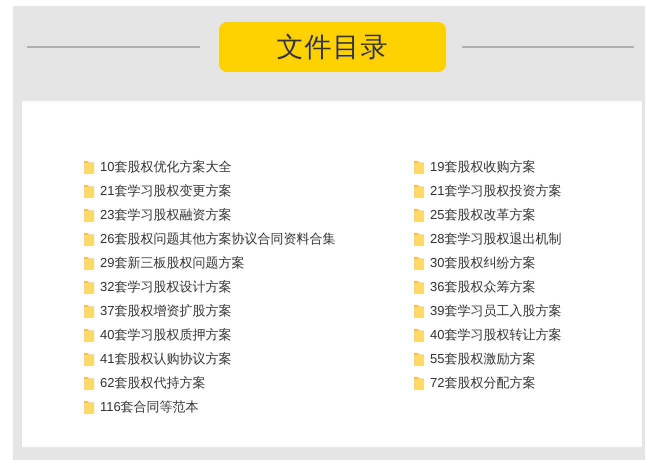 This screenshot has height=468, width=662. I want to click on folder-name: 40套学习股权质押方案, so click(166, 335).